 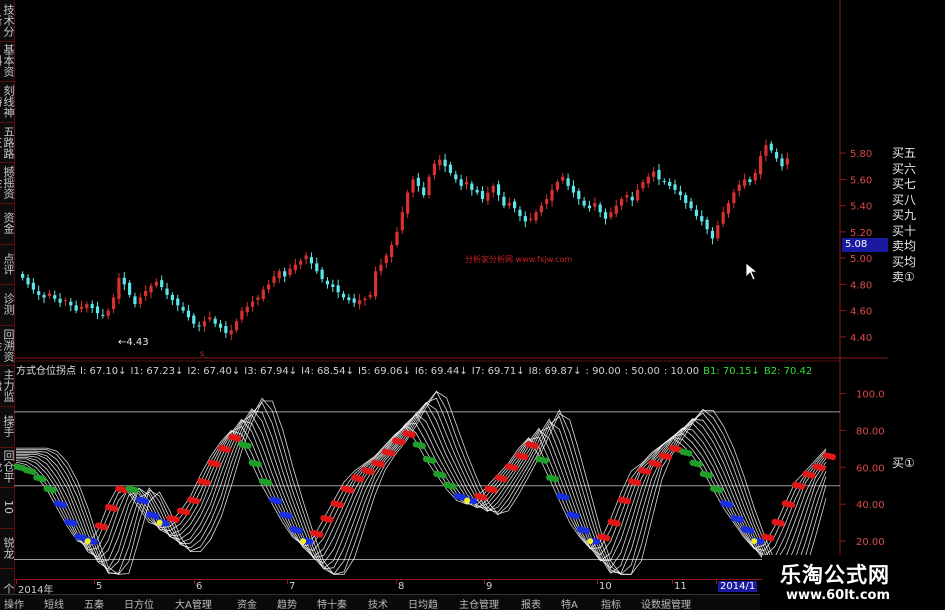 What do you see at coordinates (139, 603) in the screenshot?
I see `bottom-tab: 日方位` at bounding box center [139, 603].